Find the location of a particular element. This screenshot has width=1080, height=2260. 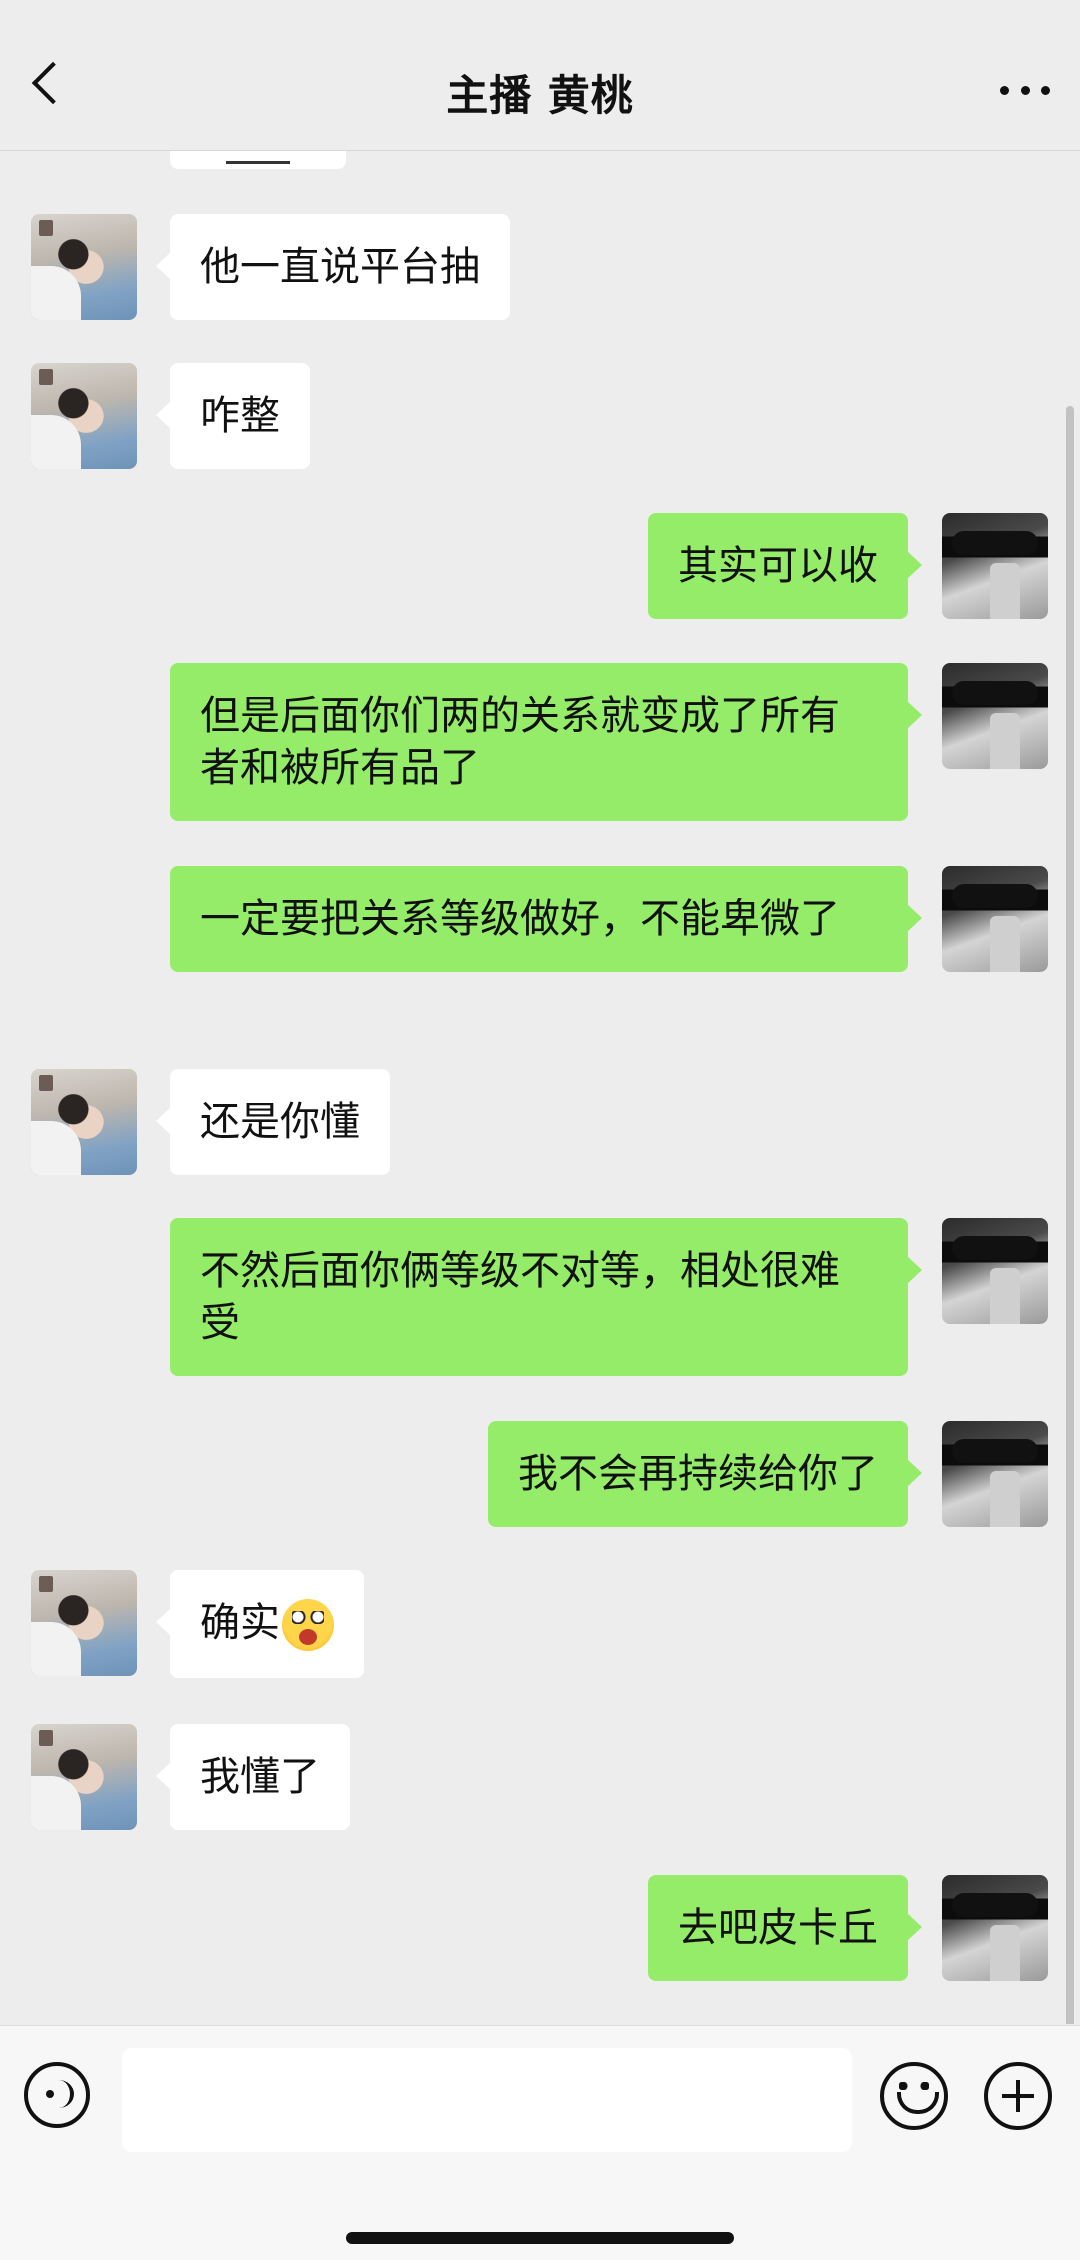

outgoing-message-bubble: 我不会再持续给你了 is located at coordinates (705, 1474).